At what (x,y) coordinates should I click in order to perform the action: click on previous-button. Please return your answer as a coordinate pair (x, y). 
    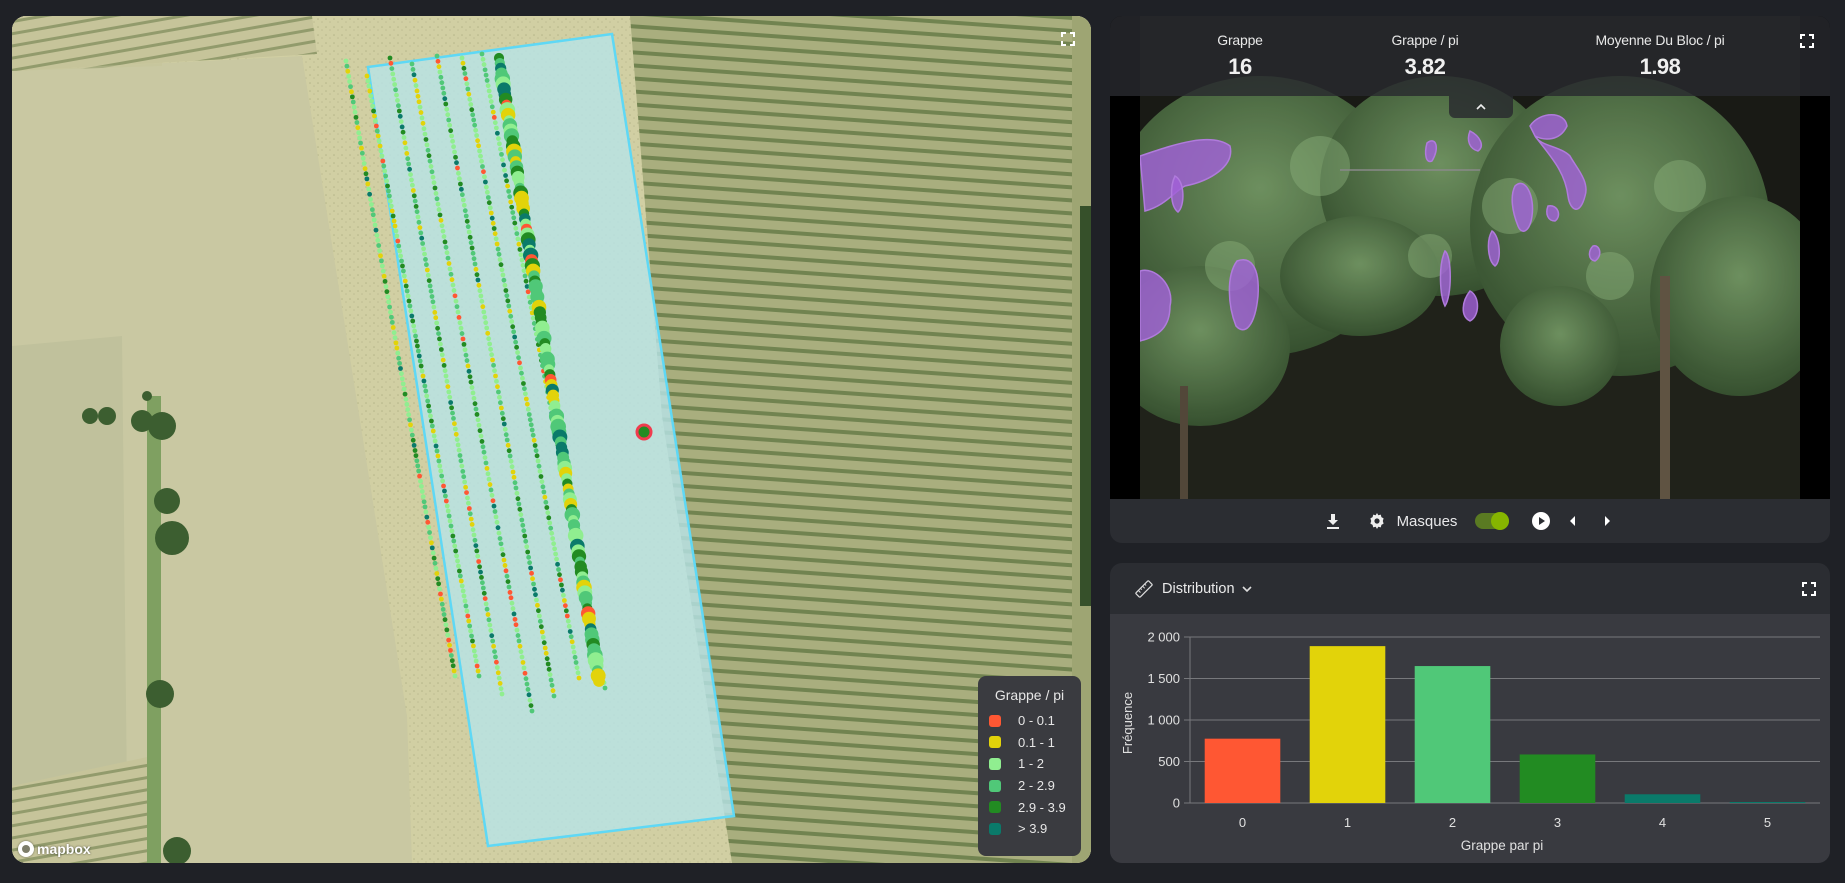
    Looking at the image, I should click on (1573, 521).